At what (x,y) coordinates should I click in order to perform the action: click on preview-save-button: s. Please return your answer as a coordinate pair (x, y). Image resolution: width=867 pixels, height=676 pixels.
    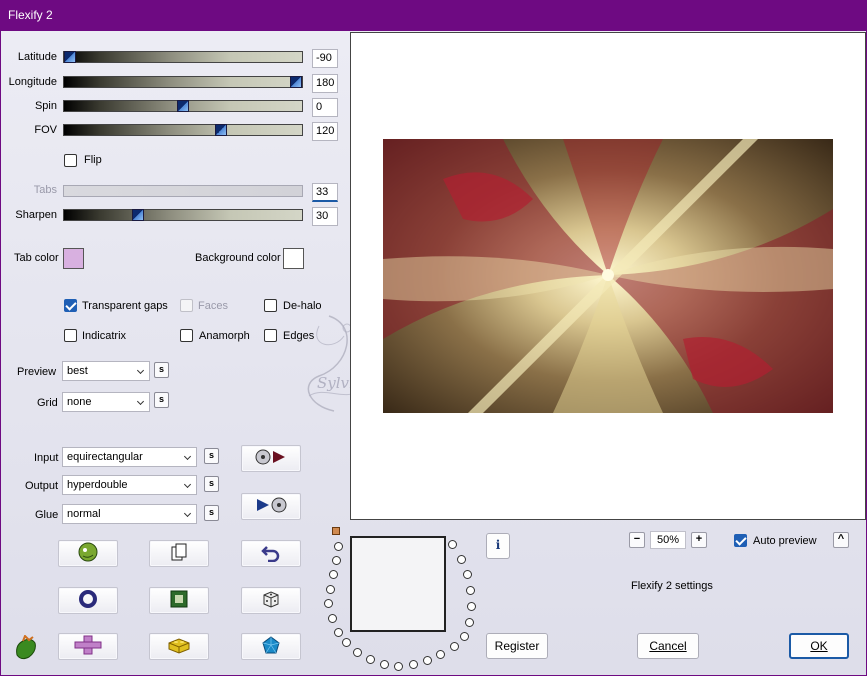
    Looking at the image, I should click on (161, 370).